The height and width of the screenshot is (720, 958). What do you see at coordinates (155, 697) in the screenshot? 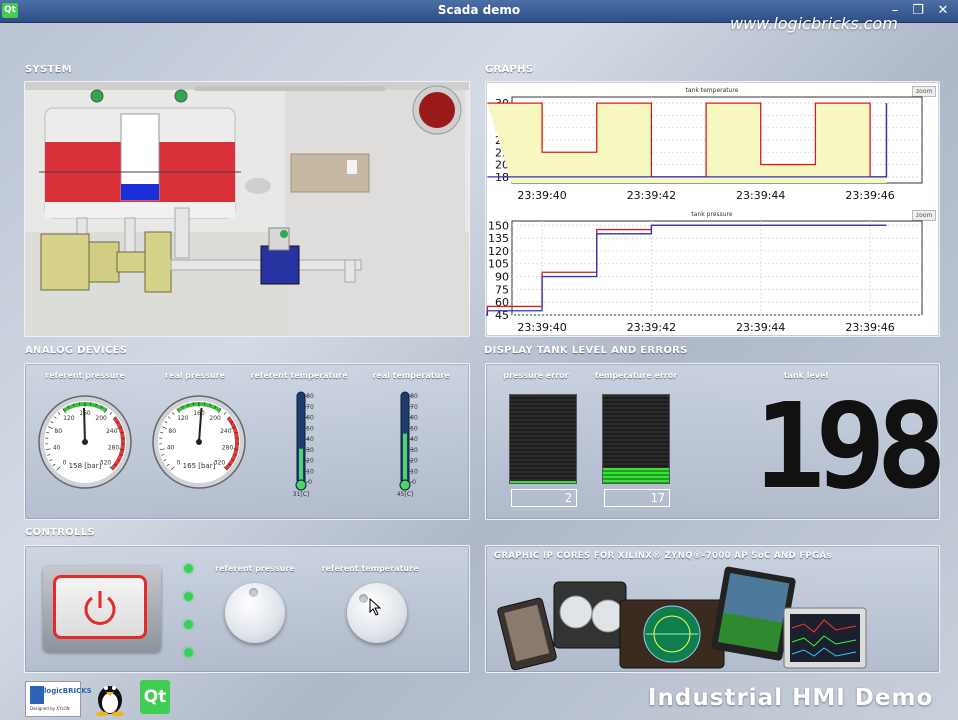
I see `qt-logo: Qt` at bounding box center [155, 697].